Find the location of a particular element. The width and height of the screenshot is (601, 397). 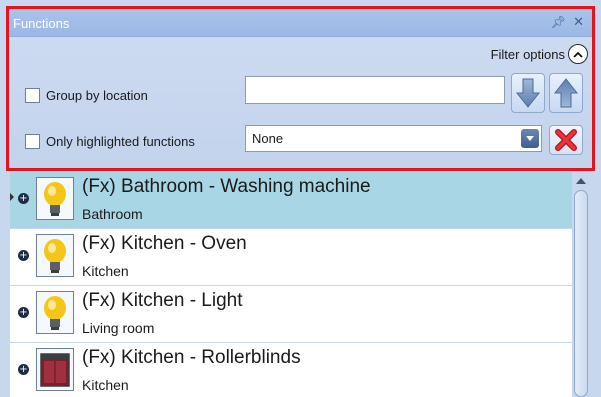

rollerblind-icon is located at coordinates (55, 369).